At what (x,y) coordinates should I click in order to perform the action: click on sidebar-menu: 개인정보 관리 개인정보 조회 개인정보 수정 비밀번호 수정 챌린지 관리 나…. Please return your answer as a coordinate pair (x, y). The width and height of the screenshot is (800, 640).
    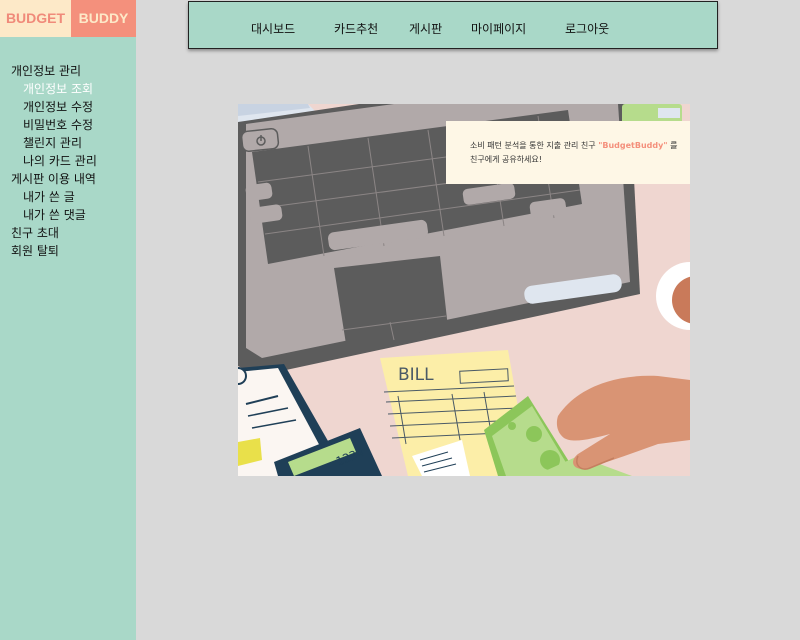
    Looking at the image, I should click on (48, 161).